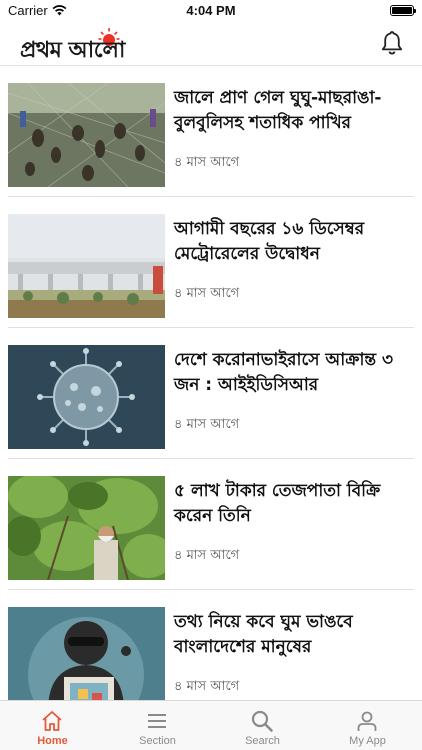 This screenshot has width=422, height=750. I want to click on tab-section-label: Section, so click(157, 741).